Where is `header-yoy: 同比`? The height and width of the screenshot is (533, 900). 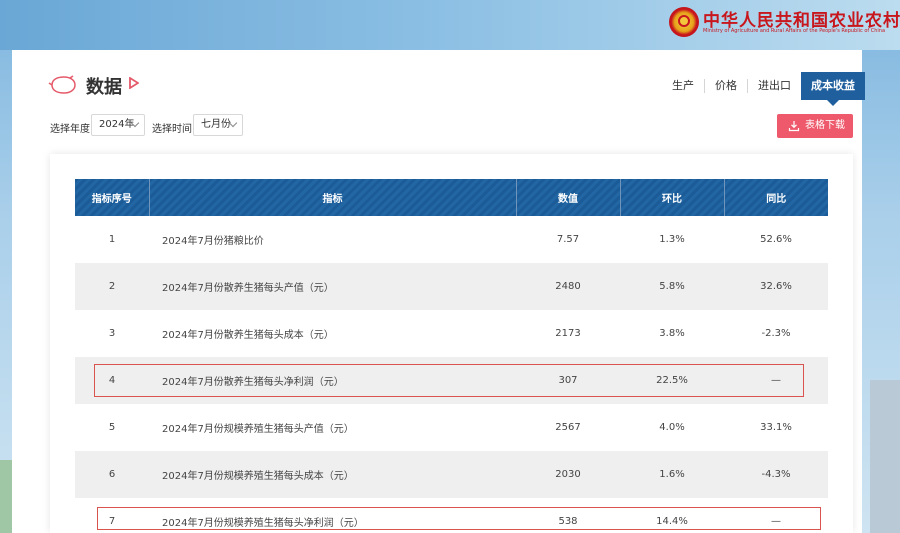 header-yoy: 同比 is located at coordinates (776, 197).